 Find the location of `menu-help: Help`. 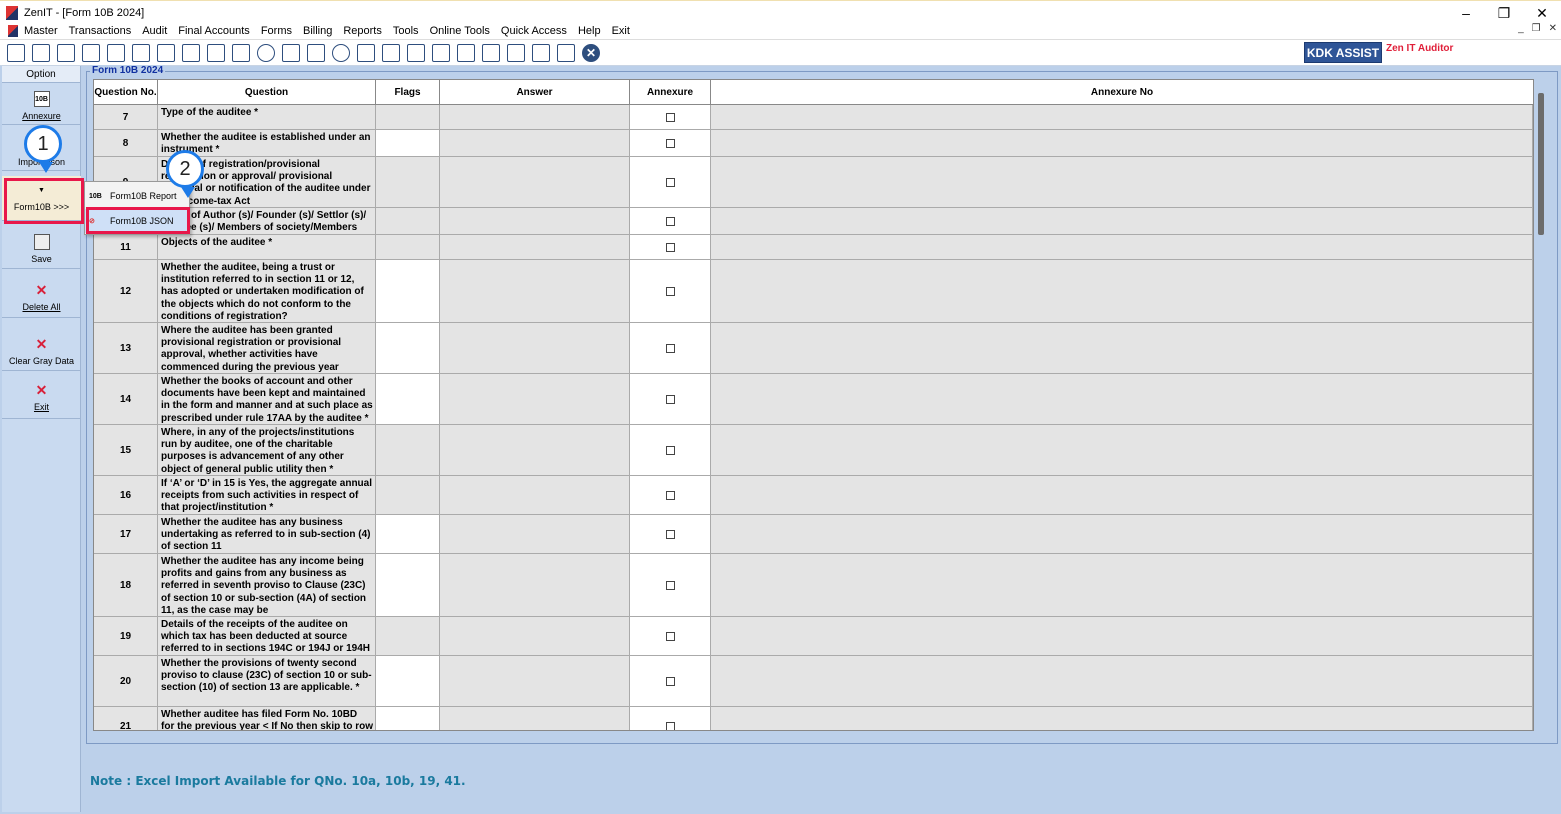

menu-help: Help is located at coordinates (589, 31).